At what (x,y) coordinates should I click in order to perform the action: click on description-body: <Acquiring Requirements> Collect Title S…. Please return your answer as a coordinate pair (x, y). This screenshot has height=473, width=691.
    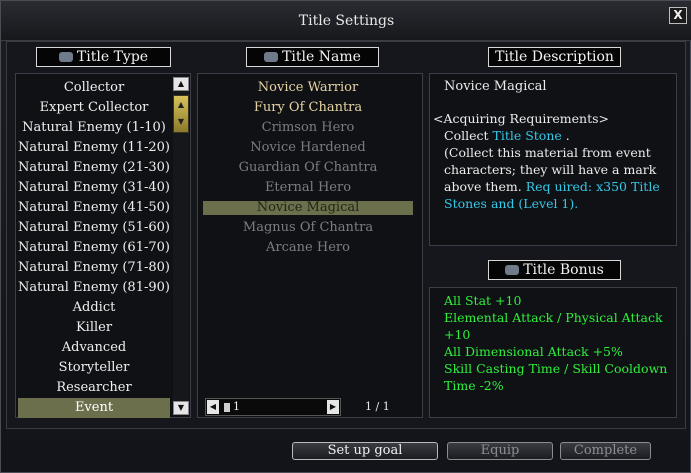
    Looking at the image, I should click on (551, 161).